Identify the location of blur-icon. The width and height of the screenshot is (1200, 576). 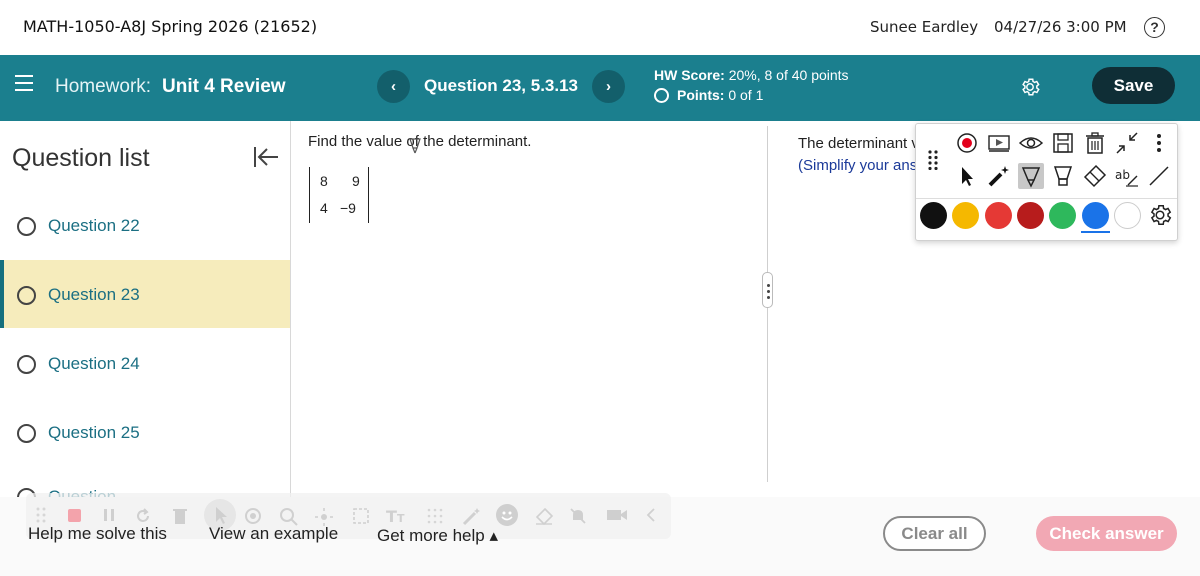
(435, 516).